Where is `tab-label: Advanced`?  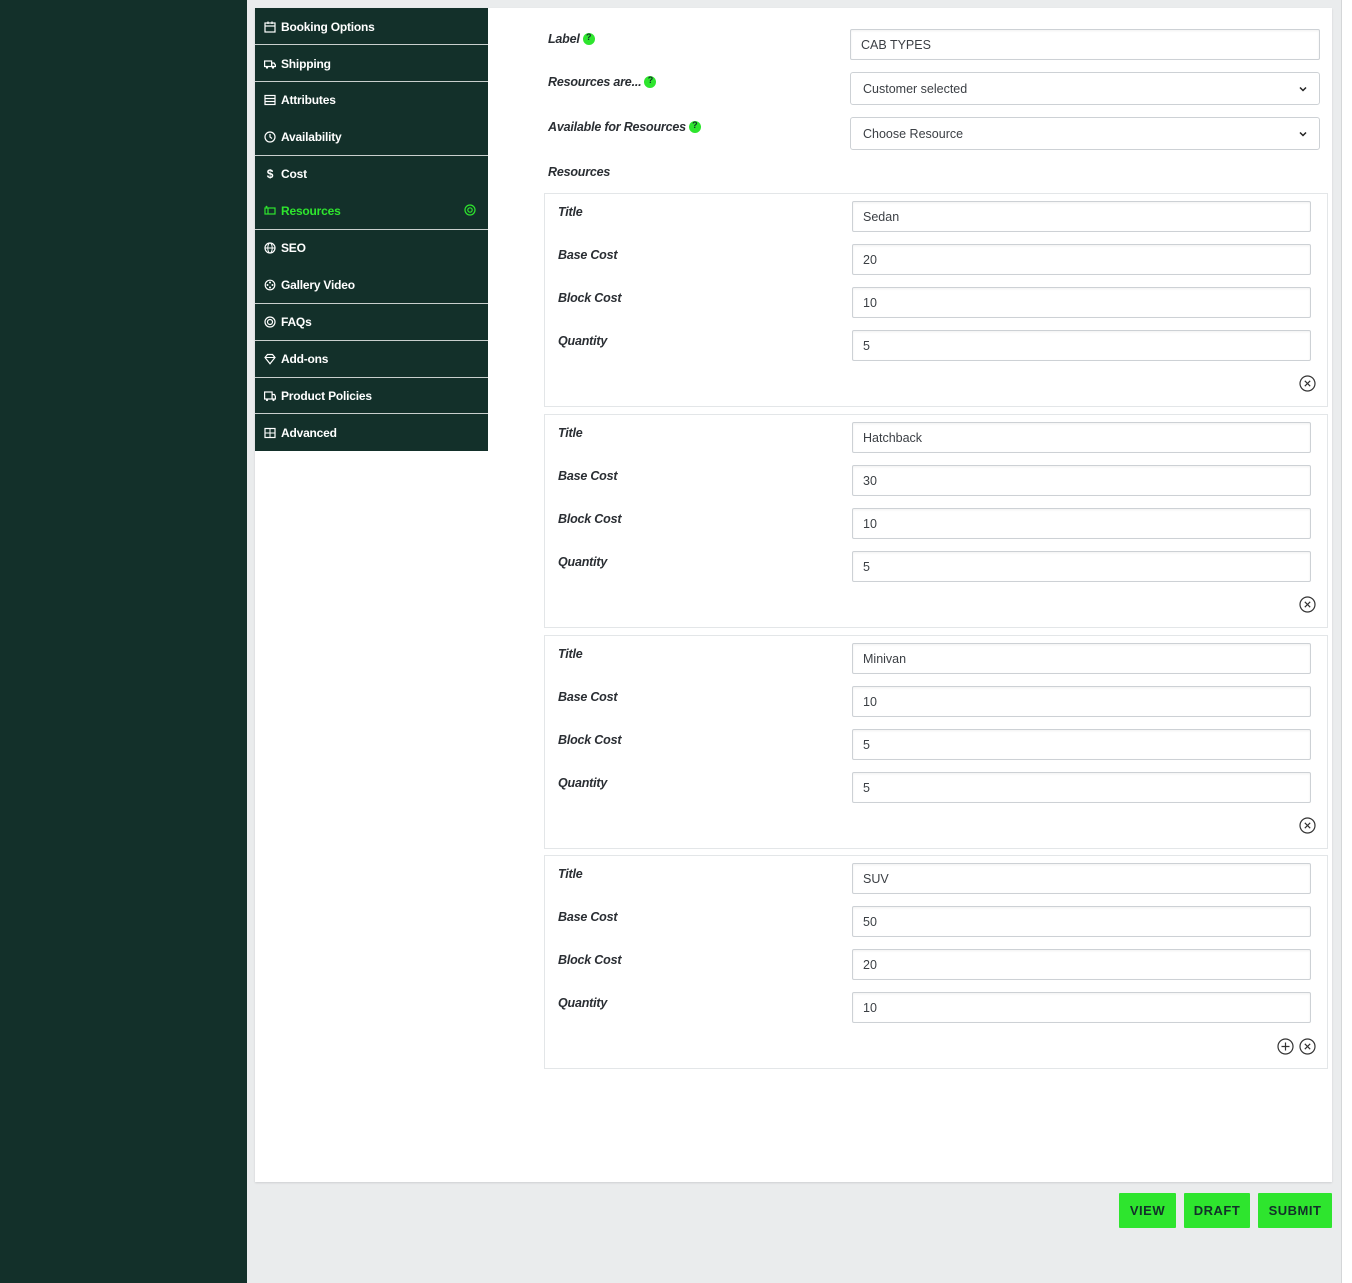
tab-label: Advanced is located at coordinates (309, 432).